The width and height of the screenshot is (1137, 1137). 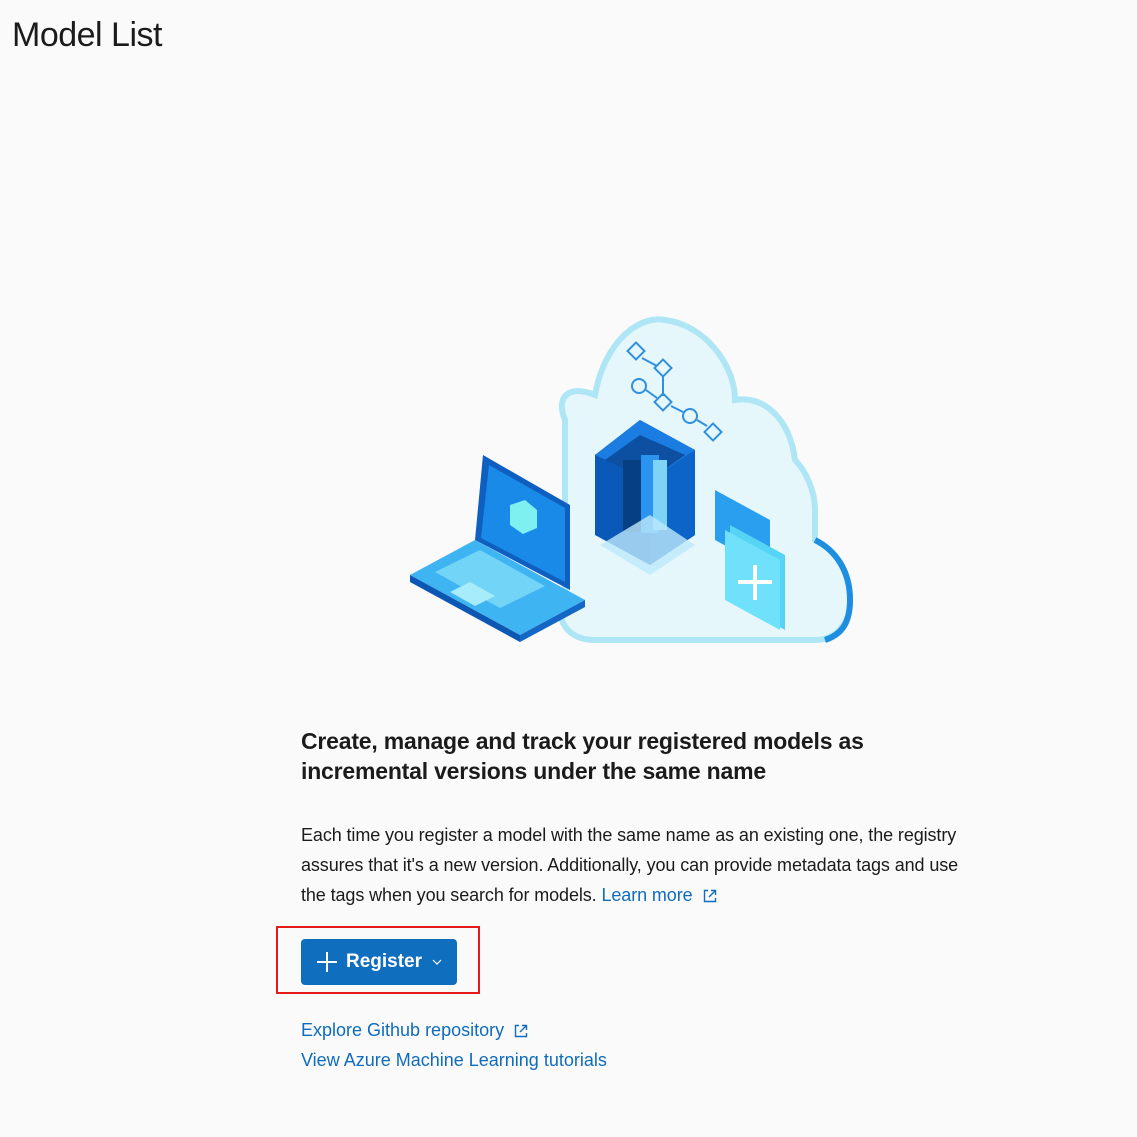 I want to click on page-title: Model List, so click(x=87, y=35).